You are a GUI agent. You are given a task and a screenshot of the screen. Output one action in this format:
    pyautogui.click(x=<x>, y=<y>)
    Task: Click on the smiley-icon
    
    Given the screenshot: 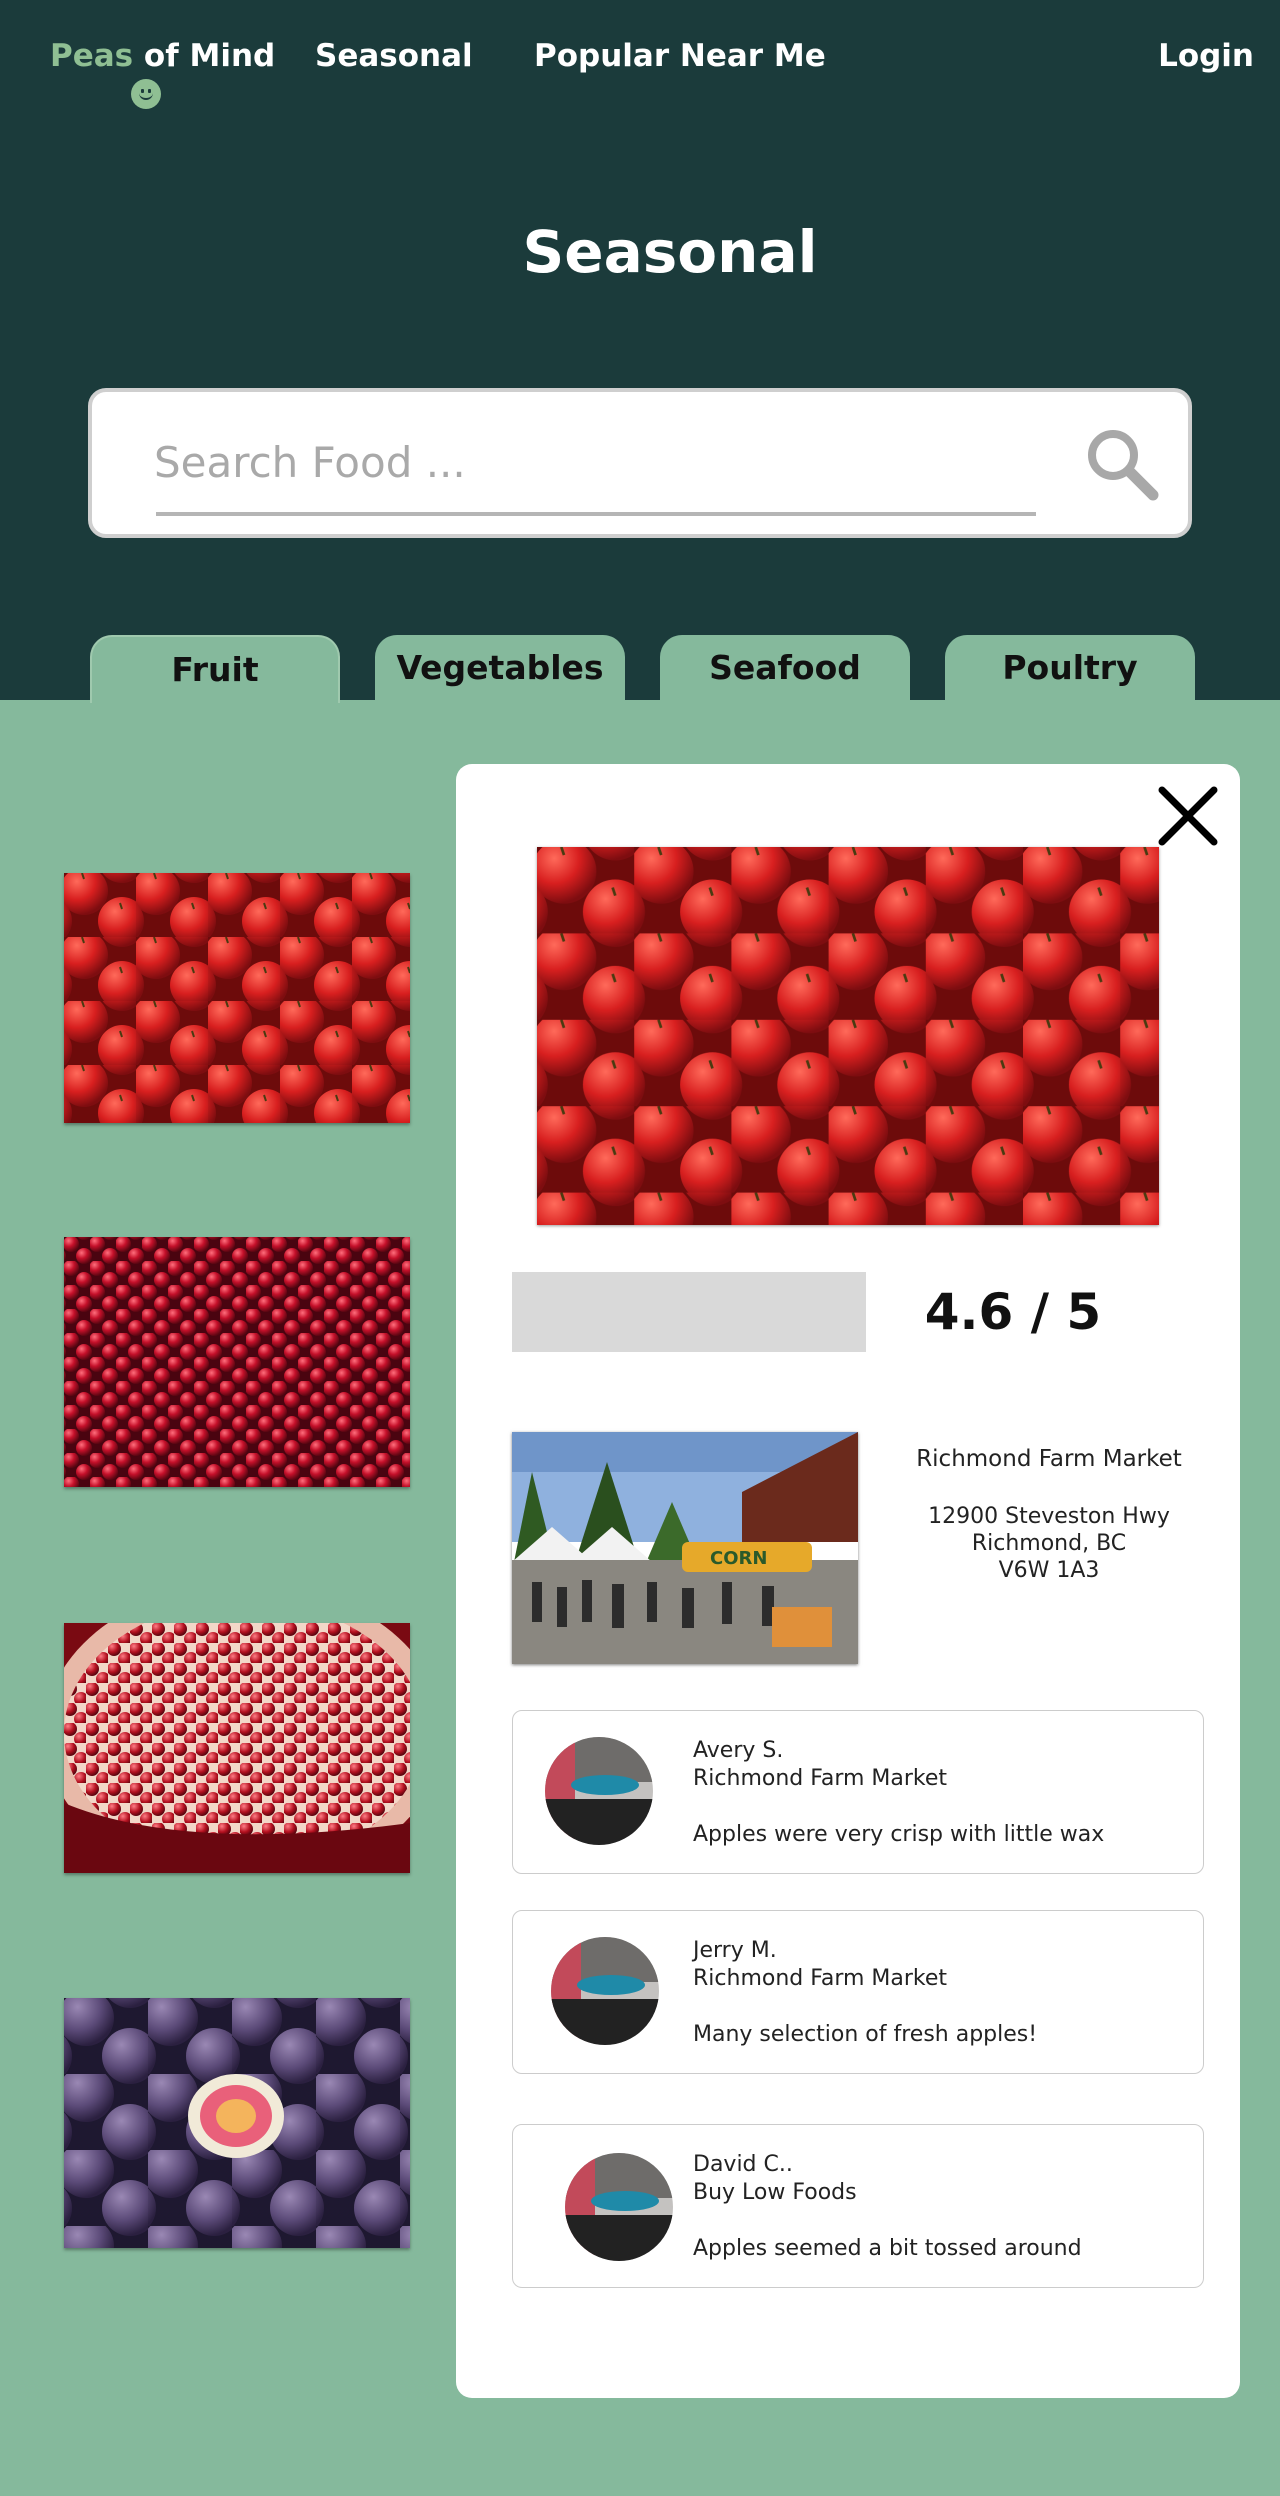 What is the action you would take?
    pyautogui.click(x=146, y=94)
    